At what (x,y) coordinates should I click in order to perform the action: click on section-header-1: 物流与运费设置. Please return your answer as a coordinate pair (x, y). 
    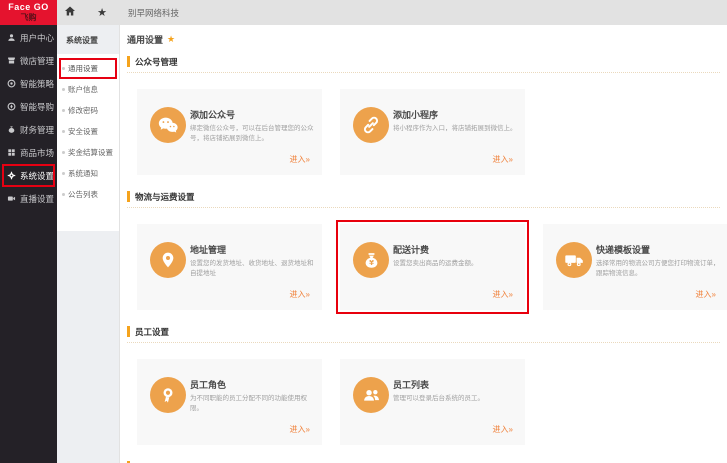
    Looking at the image, I should click on (423, 199).